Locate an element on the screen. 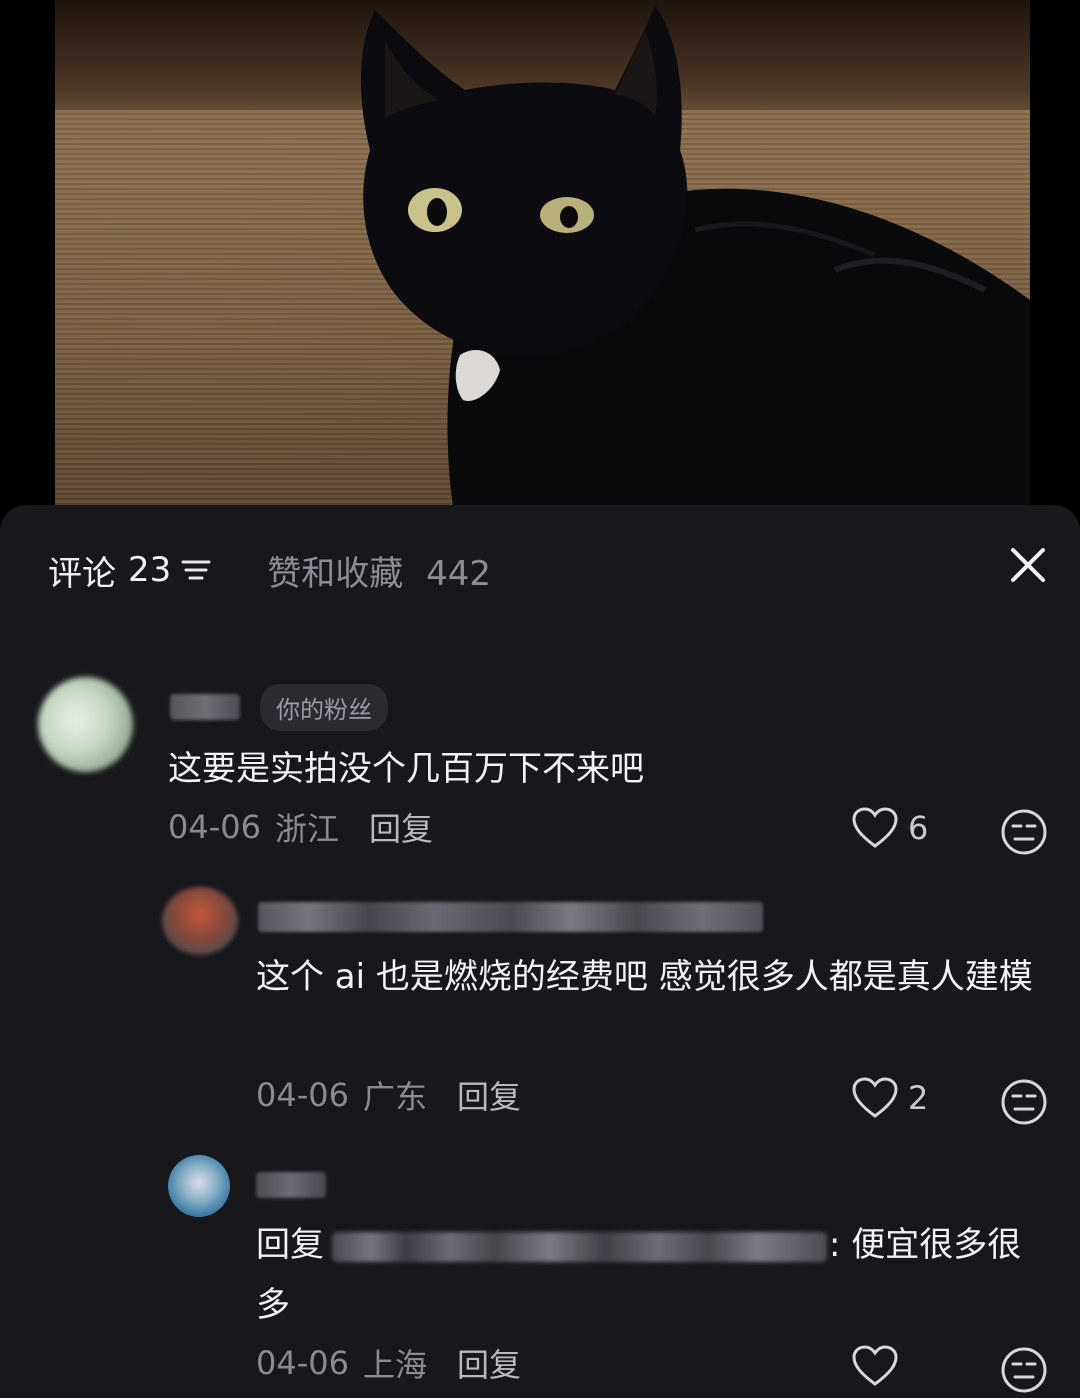  fan-badge: 你的粉丝 is located at coordinates (324, 707).